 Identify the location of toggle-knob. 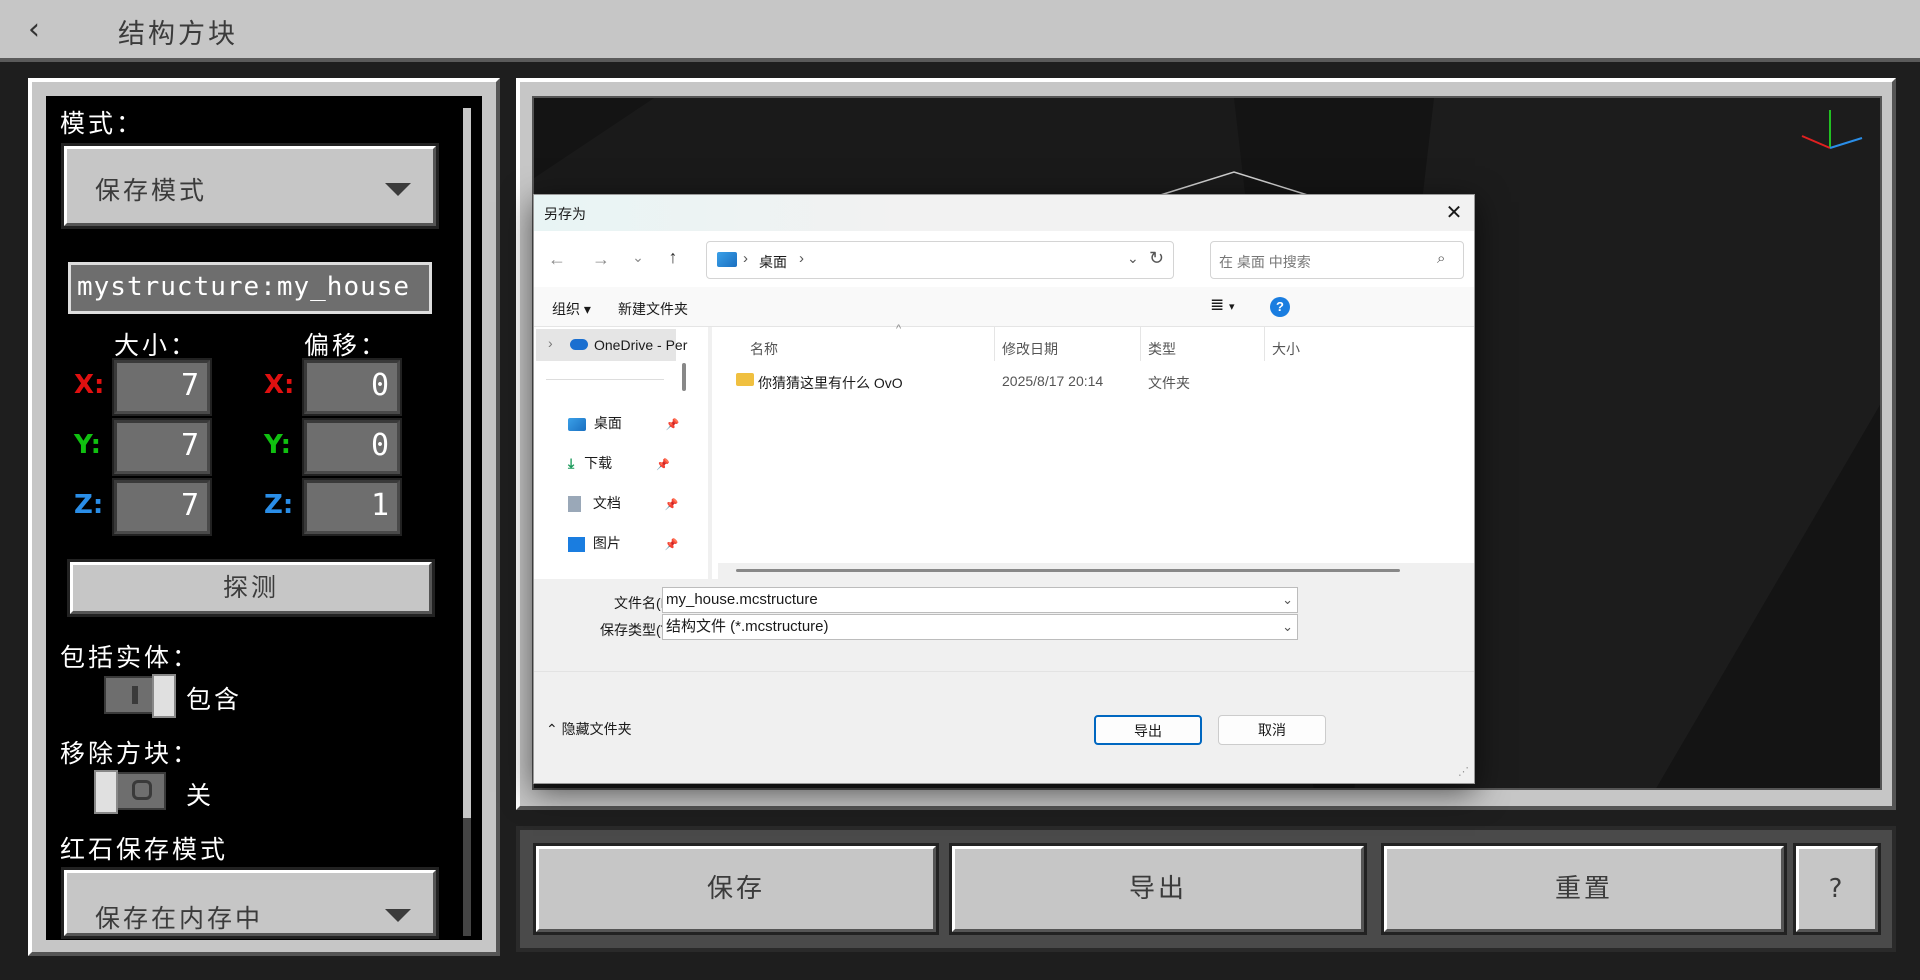
(106, 792).